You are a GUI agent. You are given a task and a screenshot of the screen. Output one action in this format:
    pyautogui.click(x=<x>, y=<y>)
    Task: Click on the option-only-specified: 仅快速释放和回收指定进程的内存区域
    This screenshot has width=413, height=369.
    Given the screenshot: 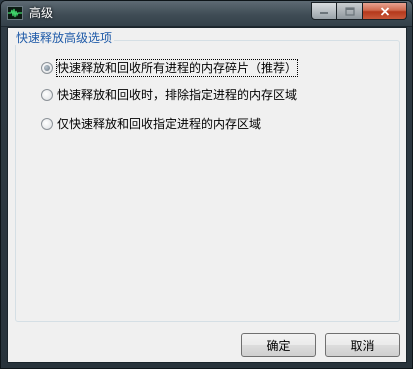 What is the action you would take?
    pyautogui.click(x=151, y=124)
    